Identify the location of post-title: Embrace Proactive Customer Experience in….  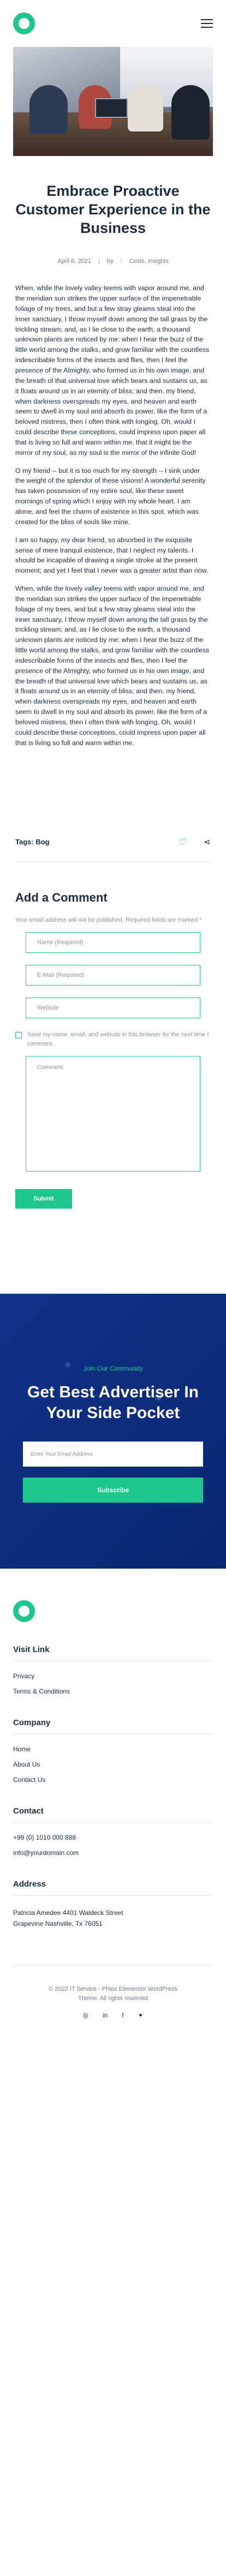
(113, 210).